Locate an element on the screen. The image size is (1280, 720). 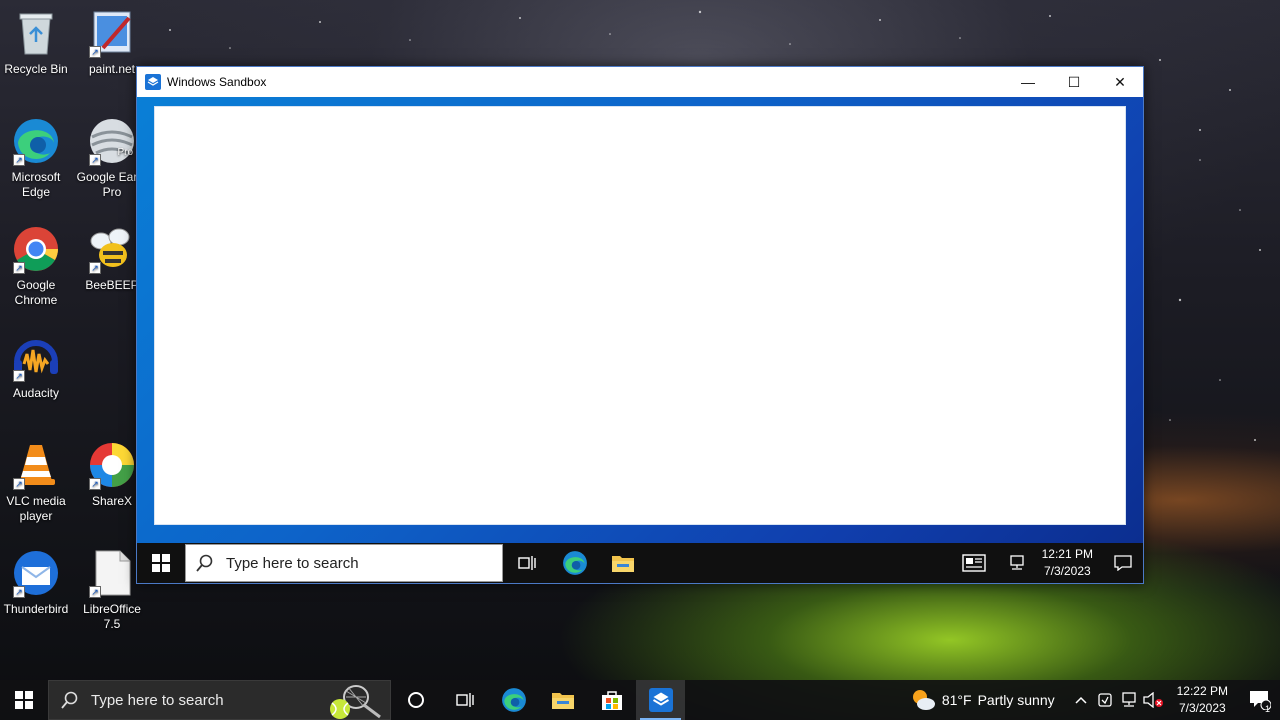
notification-count: 1 is located at coordinates (1267, 709).